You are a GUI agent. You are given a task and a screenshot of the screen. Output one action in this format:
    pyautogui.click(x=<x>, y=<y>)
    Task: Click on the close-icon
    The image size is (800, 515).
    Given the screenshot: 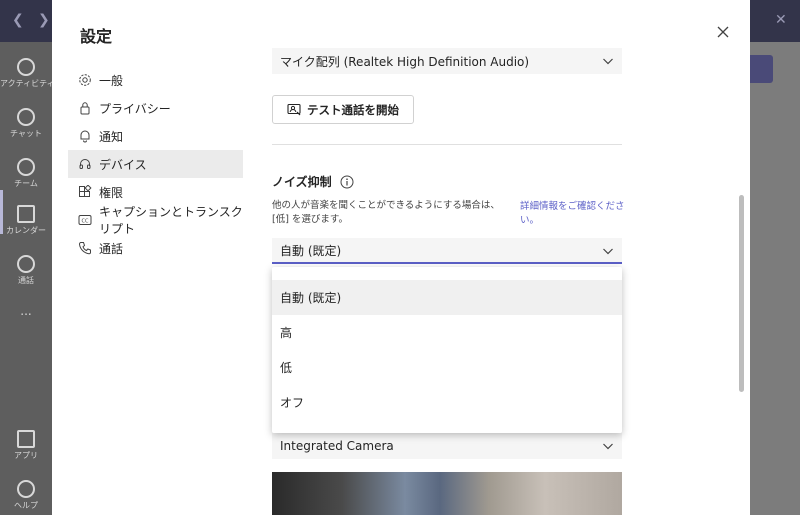 What is the action you would take?
    pyautogui.click(x=723, y=32)
    